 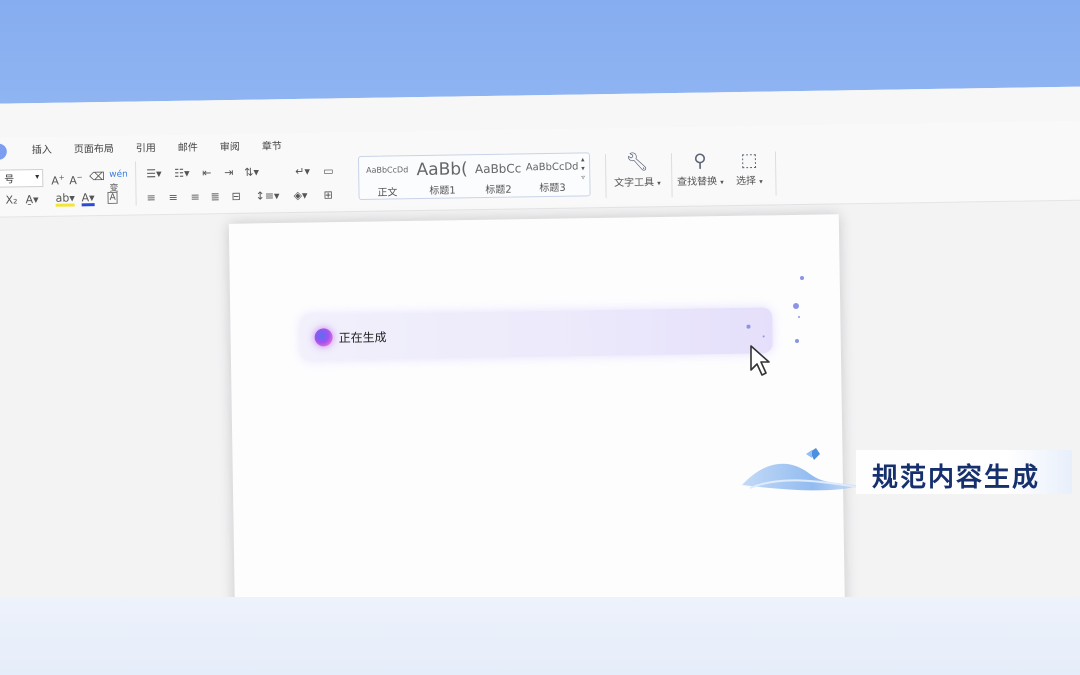 What do you see at coordinates (65, 199) in the screenshot?
I see `highlight-icon: ab▾` at bounding box center [65, 199].